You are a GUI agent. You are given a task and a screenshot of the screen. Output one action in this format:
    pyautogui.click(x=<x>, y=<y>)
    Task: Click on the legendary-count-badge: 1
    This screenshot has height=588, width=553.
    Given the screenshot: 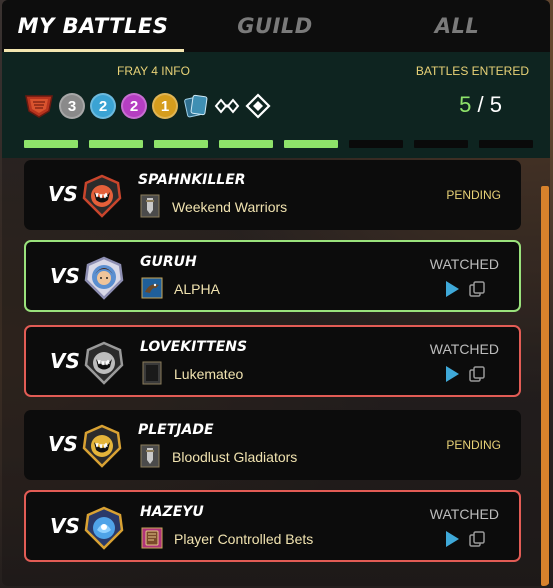 What is the action you would take?
    pyautogui.click(x=165, y=106)
    